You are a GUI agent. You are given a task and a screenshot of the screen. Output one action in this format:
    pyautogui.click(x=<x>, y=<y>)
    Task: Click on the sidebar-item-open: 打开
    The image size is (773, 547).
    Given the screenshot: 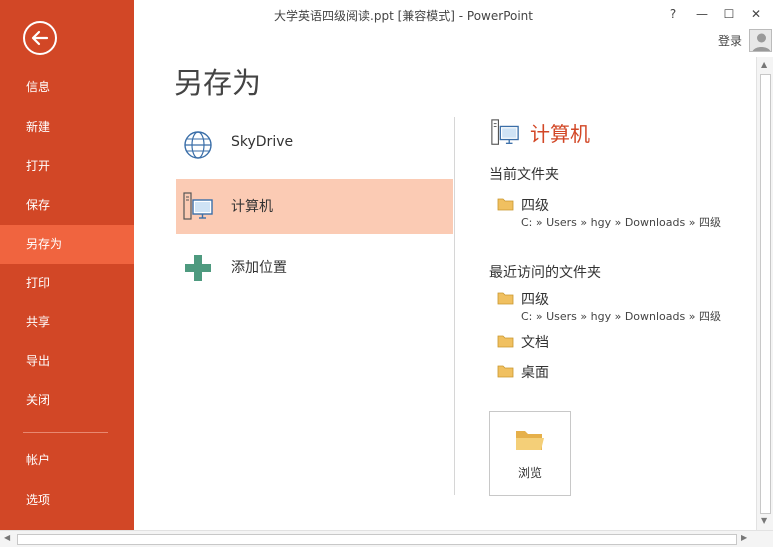 What is the action you would take?
    pyautogui.click(x=67, y=166)
    